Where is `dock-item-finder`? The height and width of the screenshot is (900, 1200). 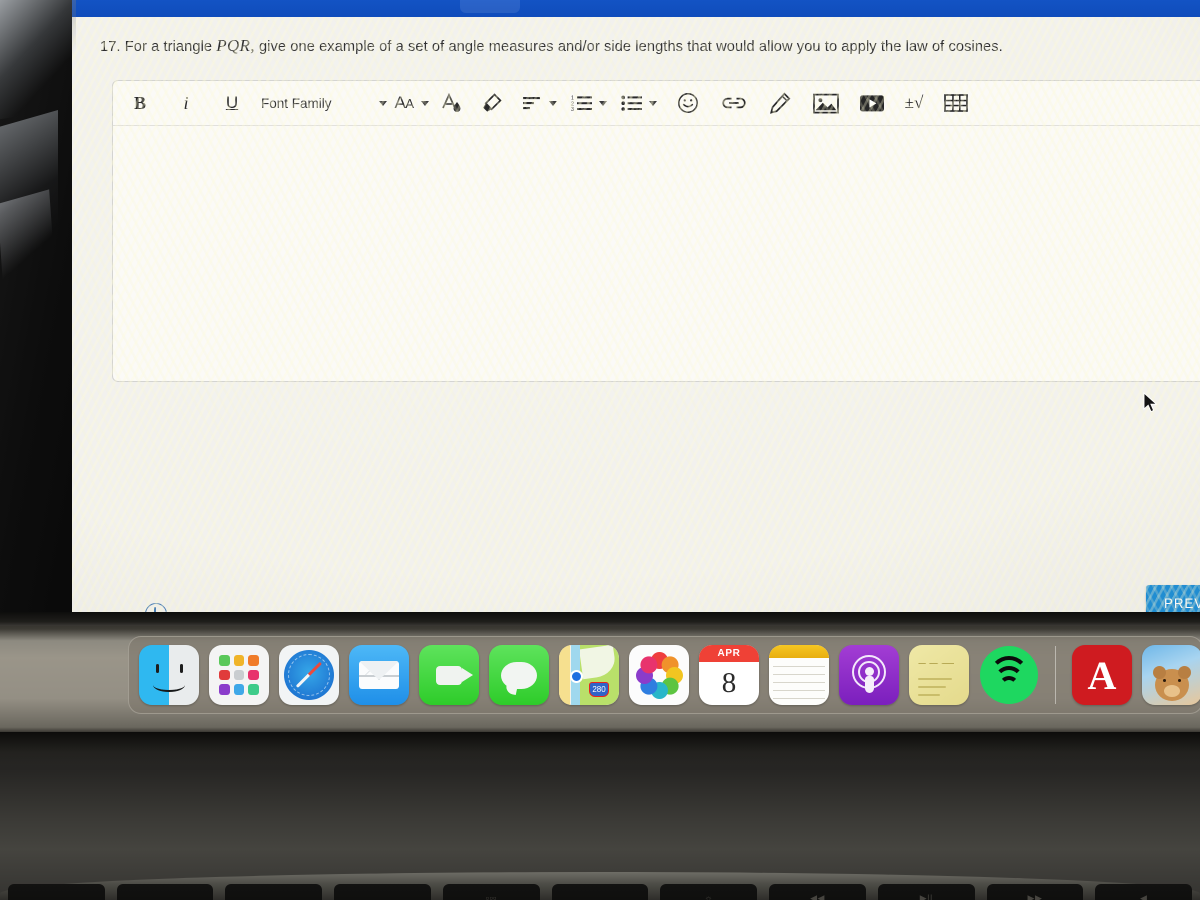 dock-item-finder is located at coordinates (169, 675).